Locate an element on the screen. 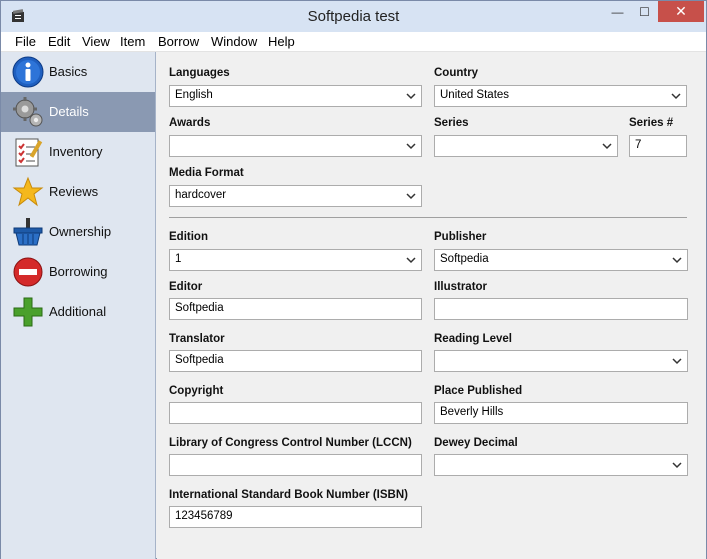  sidebar-item-inventory: Inventory is located at coordinates (78, 152).